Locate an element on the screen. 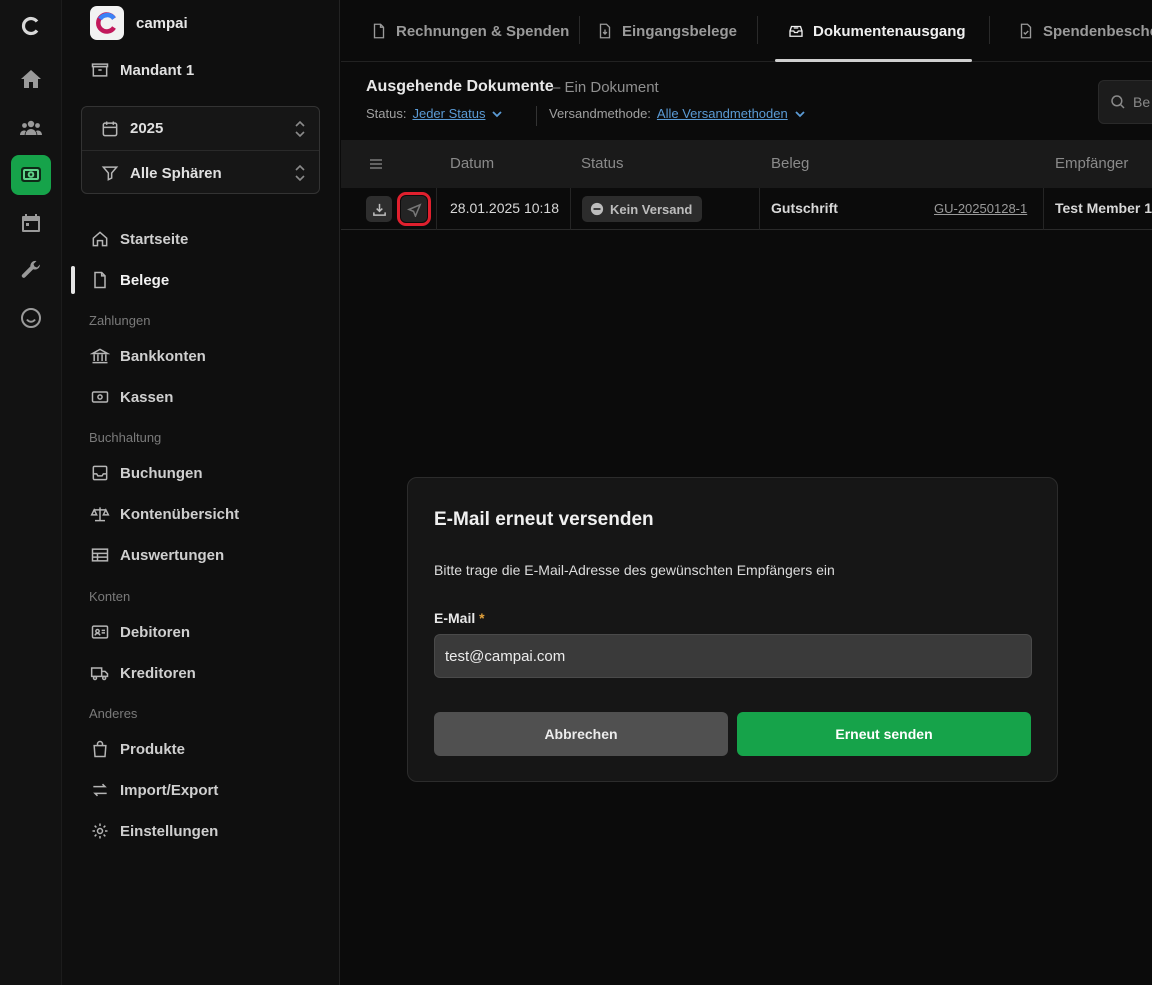 Image resolution: width=1152 pixels, height=985 pixels. nav-item-kontenuebersicht: Kontenübersicht is located at coordinates (164, 514).